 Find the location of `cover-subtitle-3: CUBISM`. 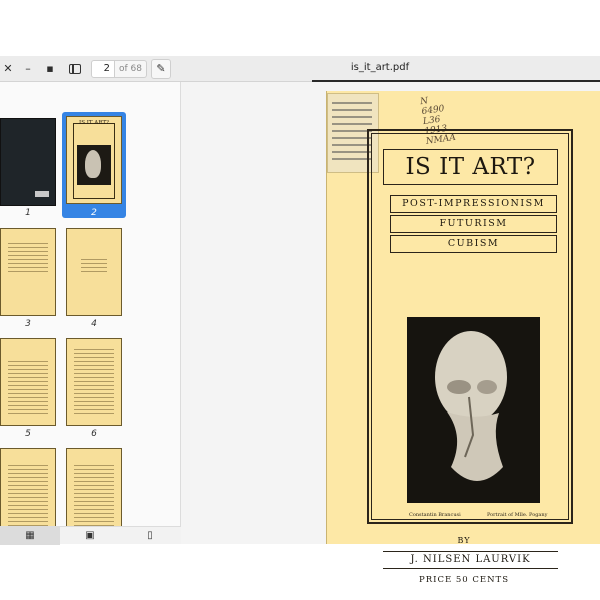

cover-subtitle-3: CUBISM is located at coordinates (473, 244).